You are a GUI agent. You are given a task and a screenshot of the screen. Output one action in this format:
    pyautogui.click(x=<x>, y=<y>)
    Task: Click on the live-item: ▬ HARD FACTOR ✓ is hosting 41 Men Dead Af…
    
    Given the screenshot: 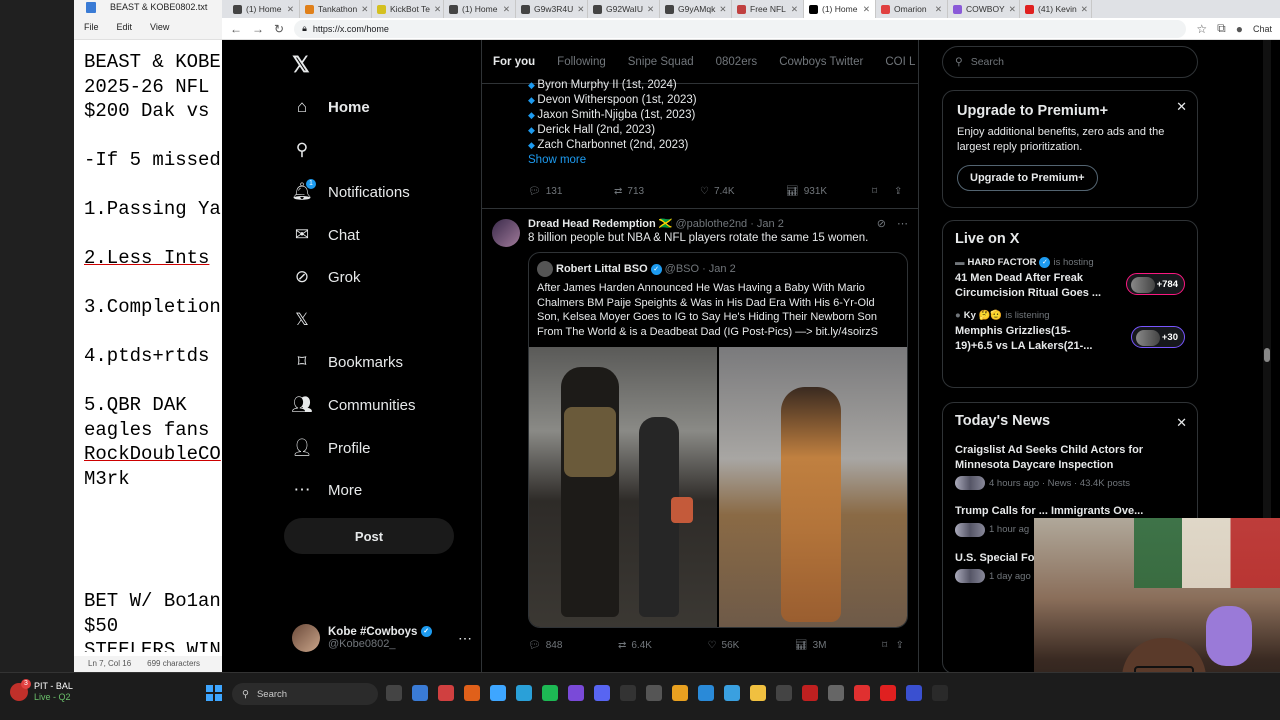 What is the action you would take?
    pyautogui.click(x=1070, y=278)
    